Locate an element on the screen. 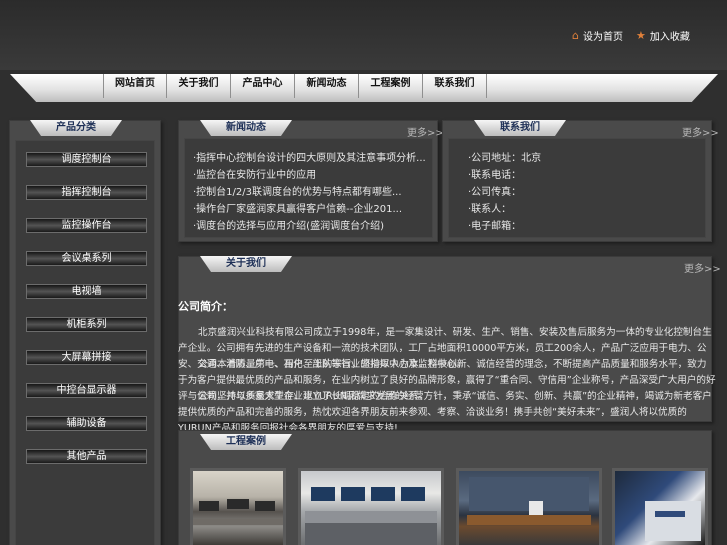 The height and width of the screenshot is (545, 727). star-icon: ★ is located at coordinates (641, 35).